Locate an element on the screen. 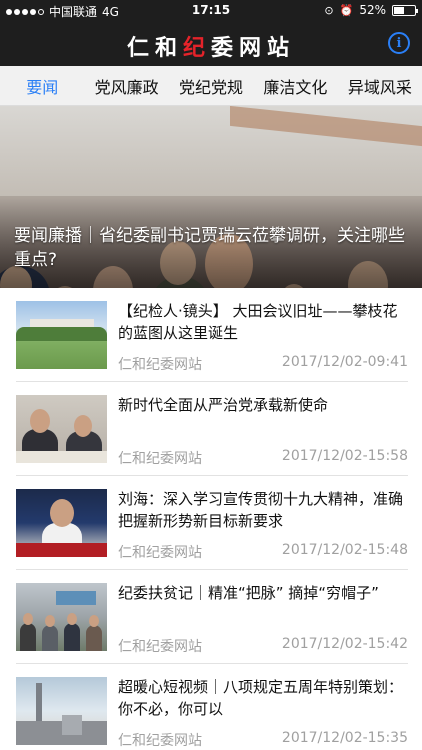 Image resolution: width=422 pixels, height=750 pixels. news-date: 2017/12/02-15:48 is located at coordinates (344, 550).